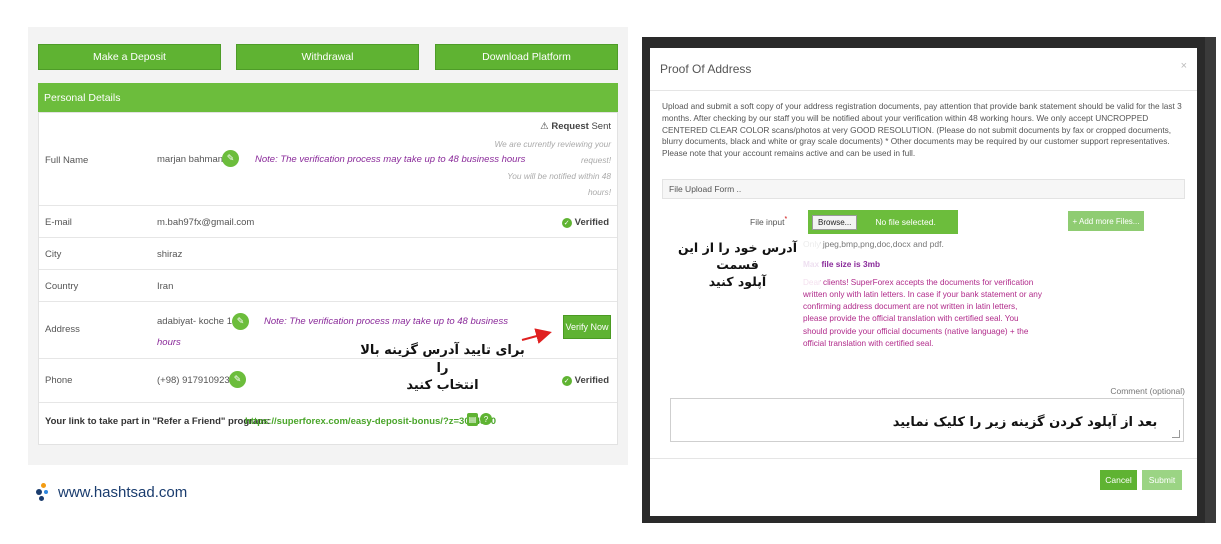 The height and width of the screenshot is (544, 1221). I want to click on logo-text: www.hashtsad.com, so click(123, 492).